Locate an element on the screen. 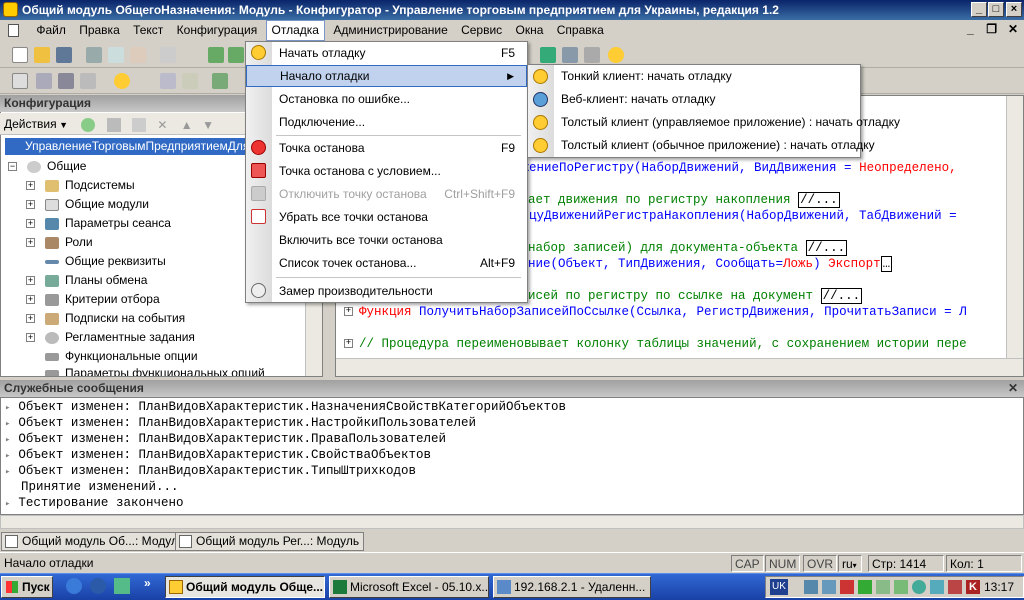  messenger-icon is located at coordinates (901, 587).